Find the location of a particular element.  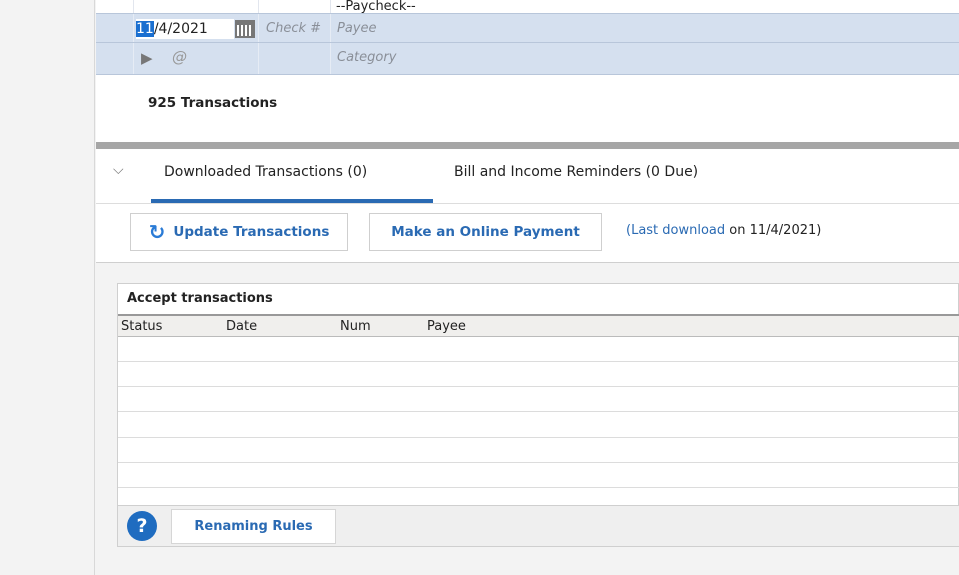

payee-input: Payee is located at coordinates (357, 28).